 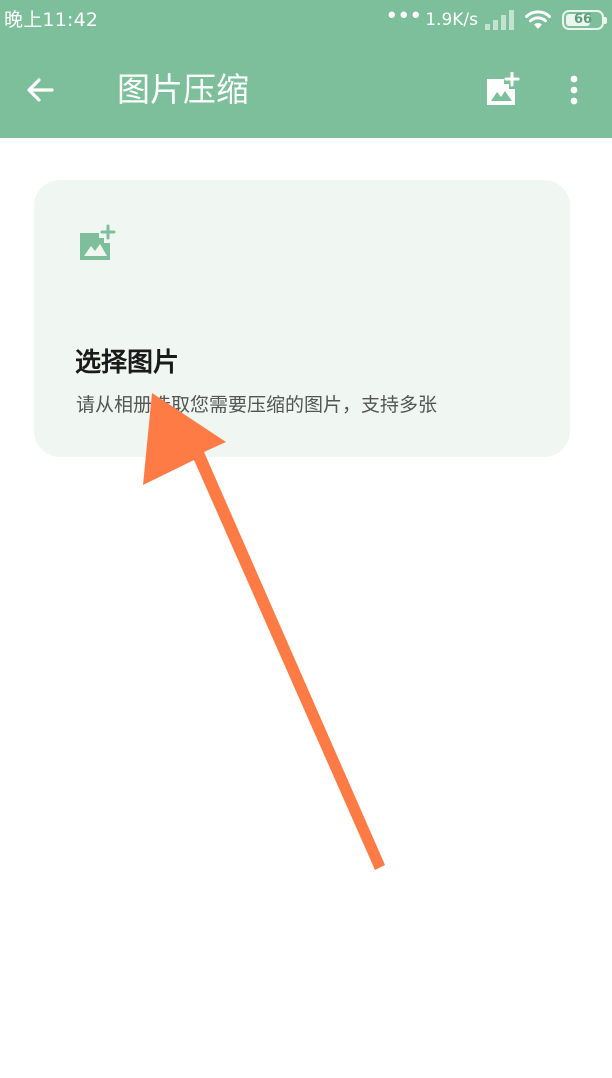 I want to click on more-options-button, so click(x=574, y=90).